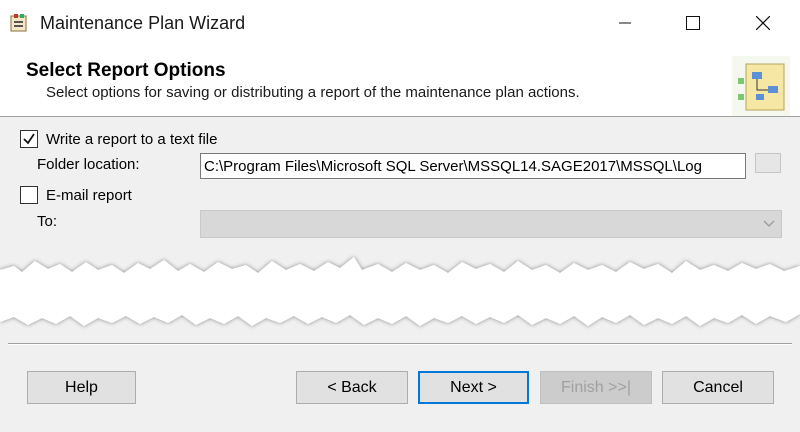  I want to click on back-button: < Back, so click(352, 387).